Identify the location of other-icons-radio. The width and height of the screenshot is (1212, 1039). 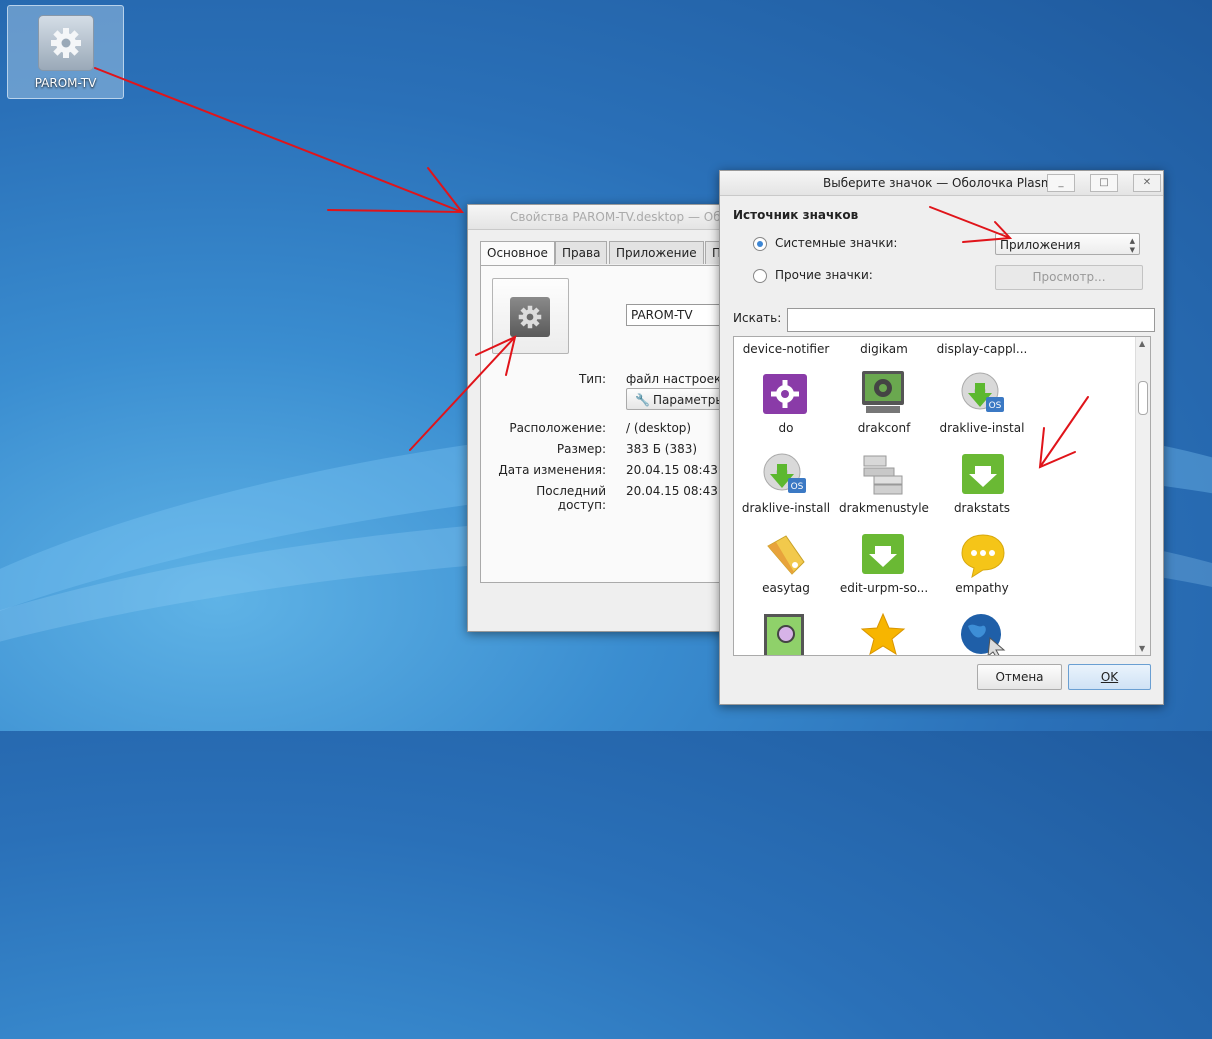
(760, 276).